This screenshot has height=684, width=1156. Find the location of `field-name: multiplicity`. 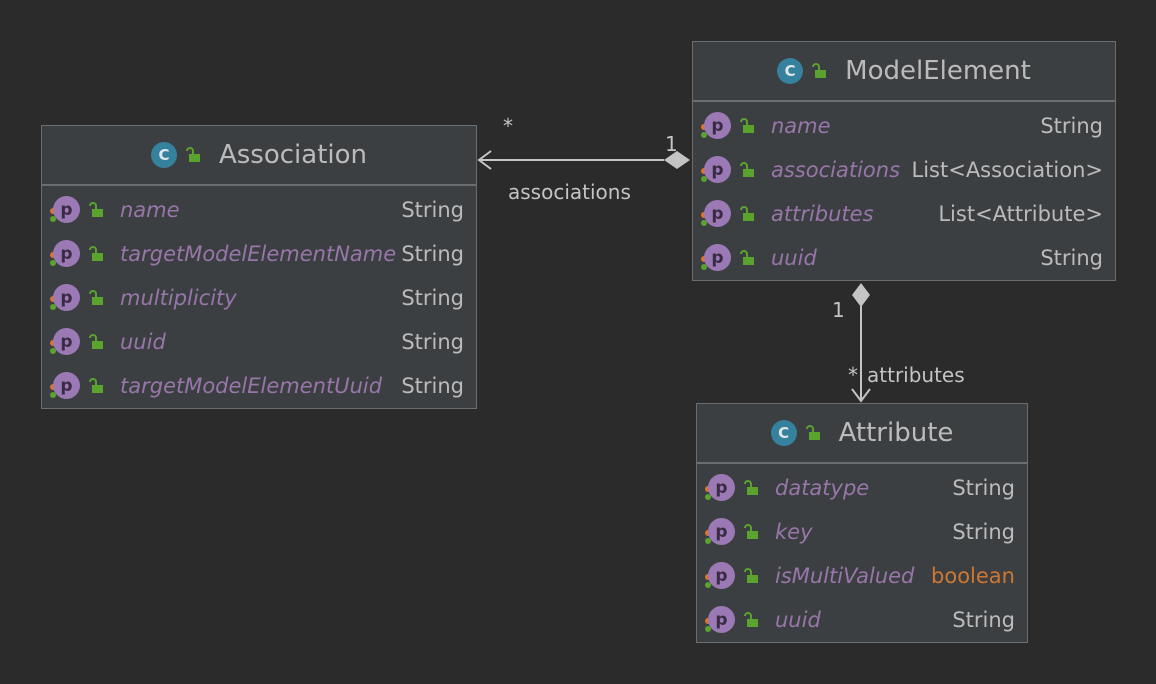

field-name: multiplicity is located at coordinates (178, 298).